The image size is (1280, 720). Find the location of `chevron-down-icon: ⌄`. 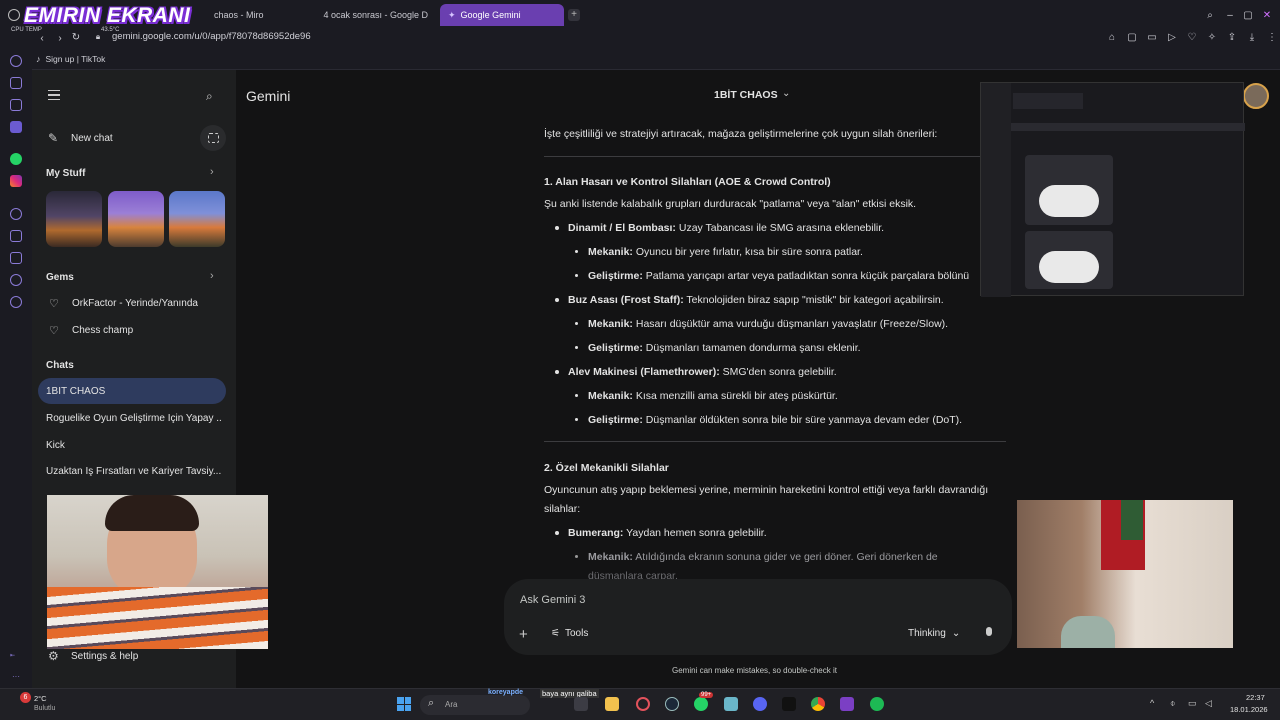

chevron-down-icon: ⌄ is located at coordinates (786, 93).